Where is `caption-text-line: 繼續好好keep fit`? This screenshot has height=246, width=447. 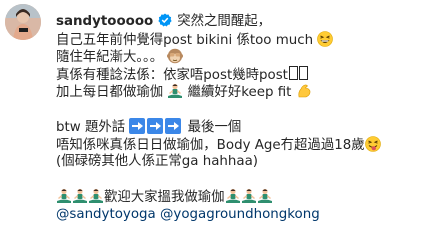
caption-text-line: 繼續好好keep fit is located at coordinates (239, 92).